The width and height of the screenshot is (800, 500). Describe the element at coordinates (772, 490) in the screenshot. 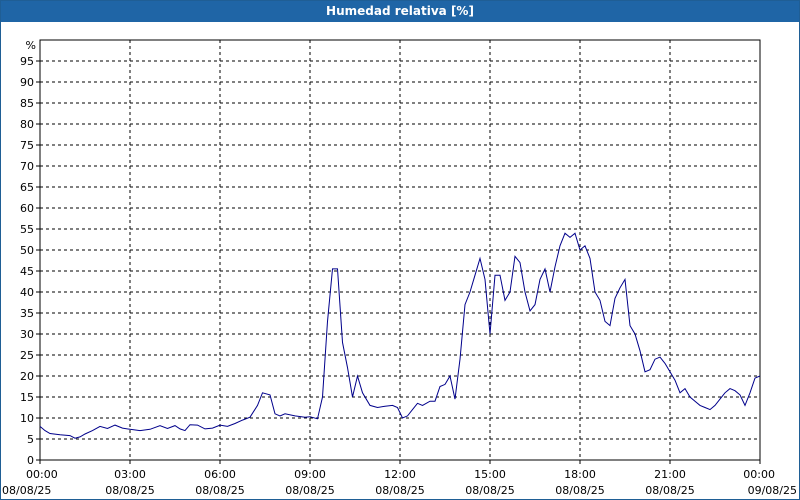

I see `x-tick-date-label: 09/08/25` at that location.